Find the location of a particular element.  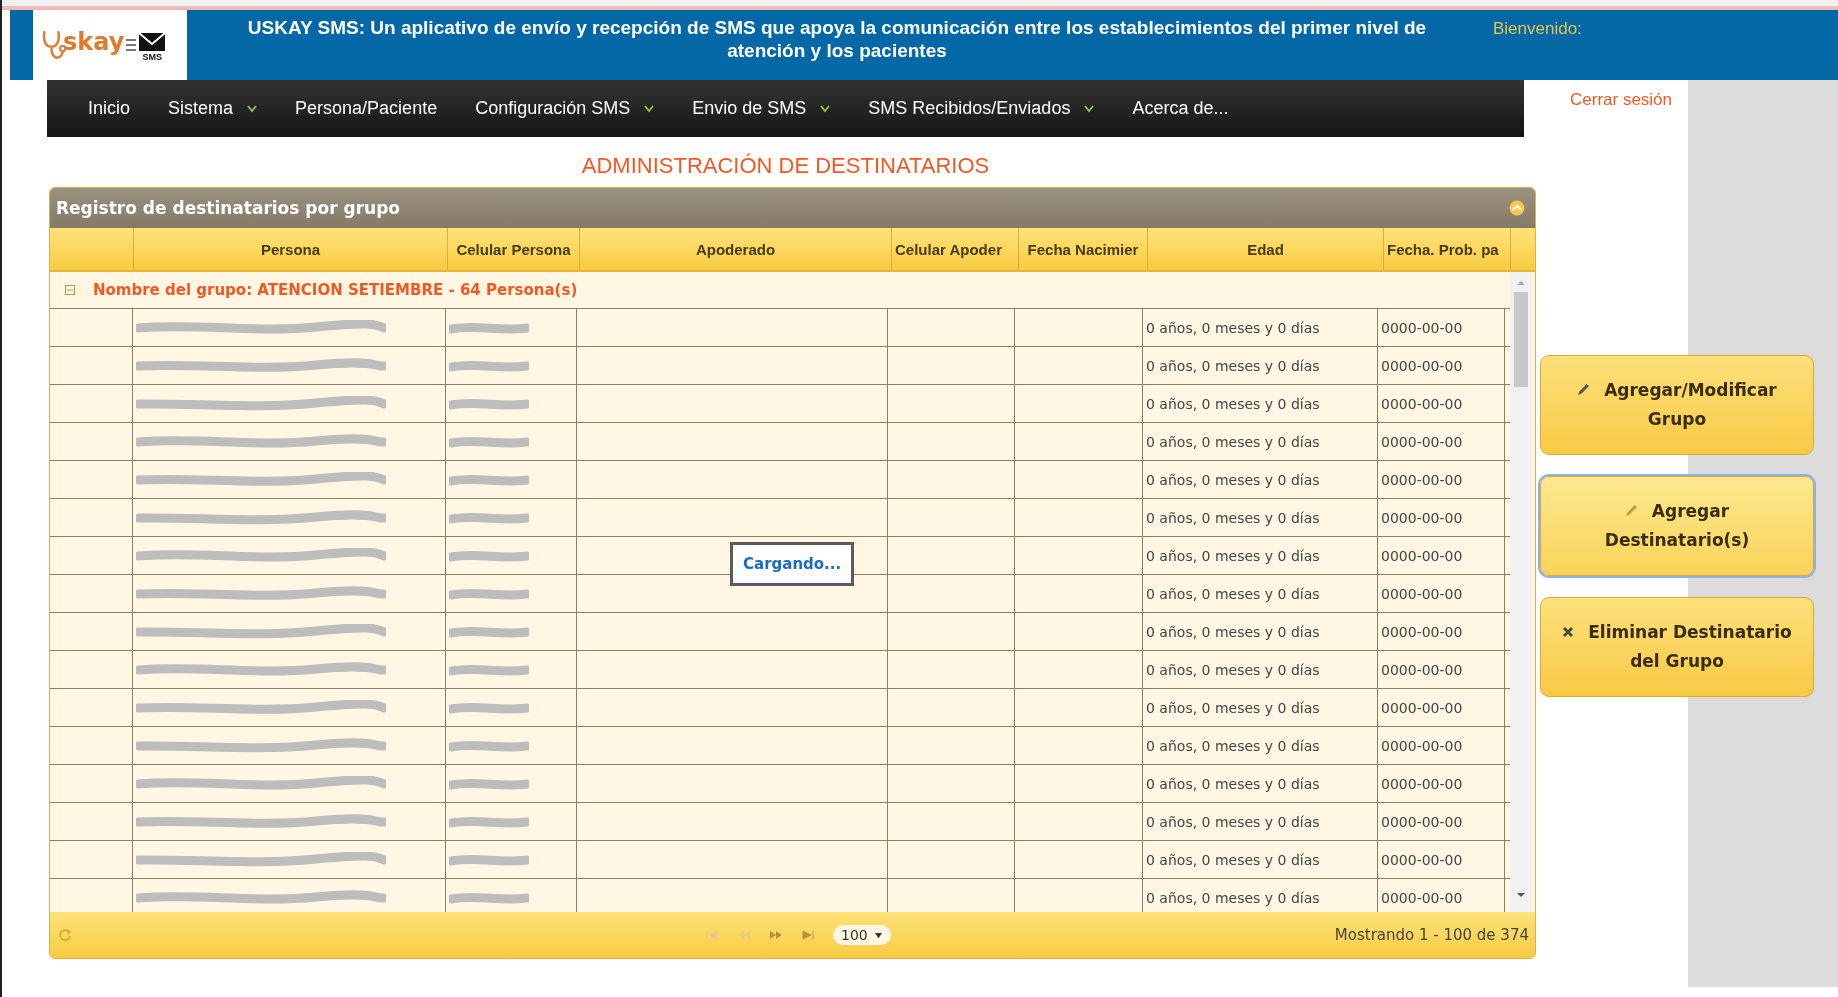

column-header: Fecha Nacimier is located at coordinates (1083, 249).